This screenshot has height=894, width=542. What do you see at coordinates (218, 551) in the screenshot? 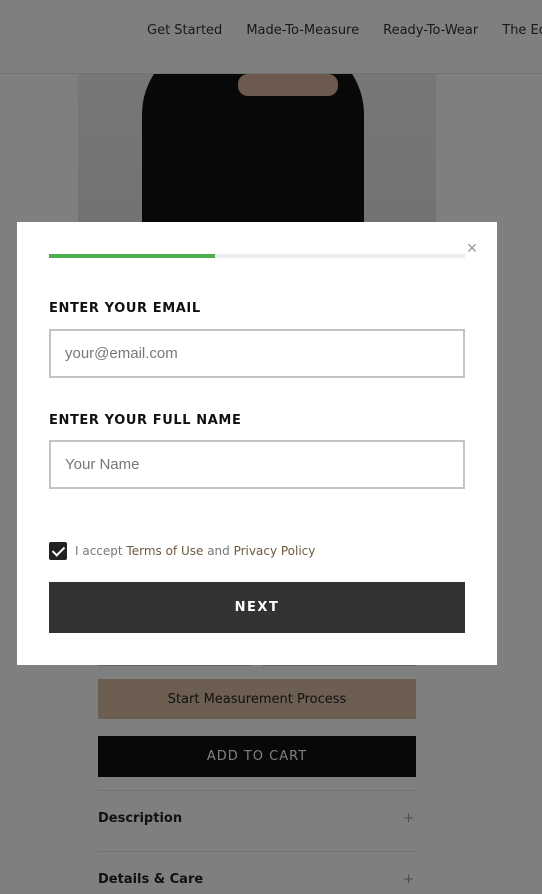
I see `consent-and: and` at bounding box center [218, 551].